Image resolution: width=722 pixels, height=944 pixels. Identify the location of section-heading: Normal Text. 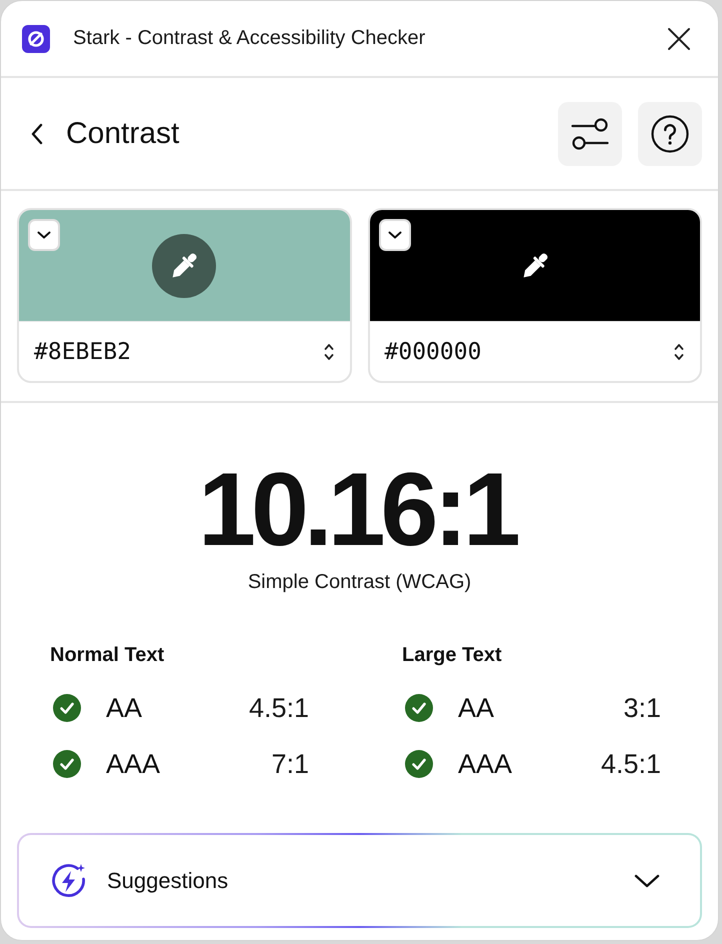
(107, 655).